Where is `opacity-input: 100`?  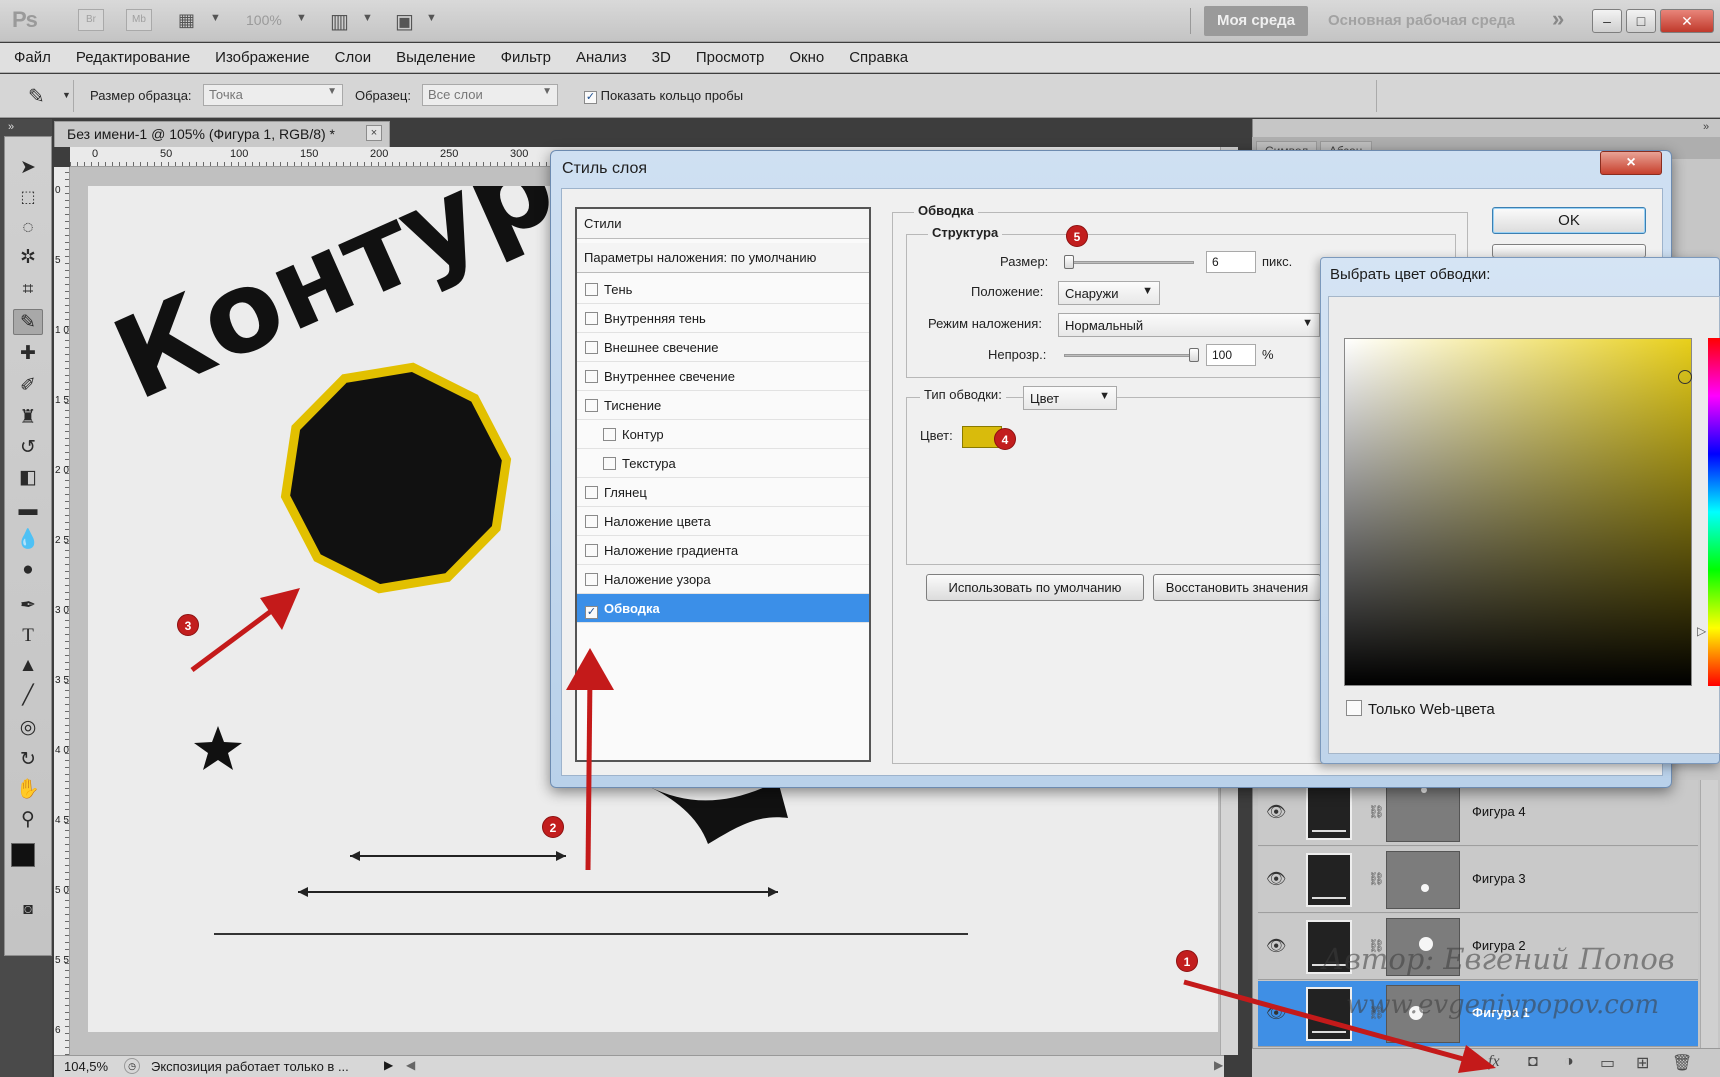
opacity-input: 100 is located at coordinates (1231, 355).